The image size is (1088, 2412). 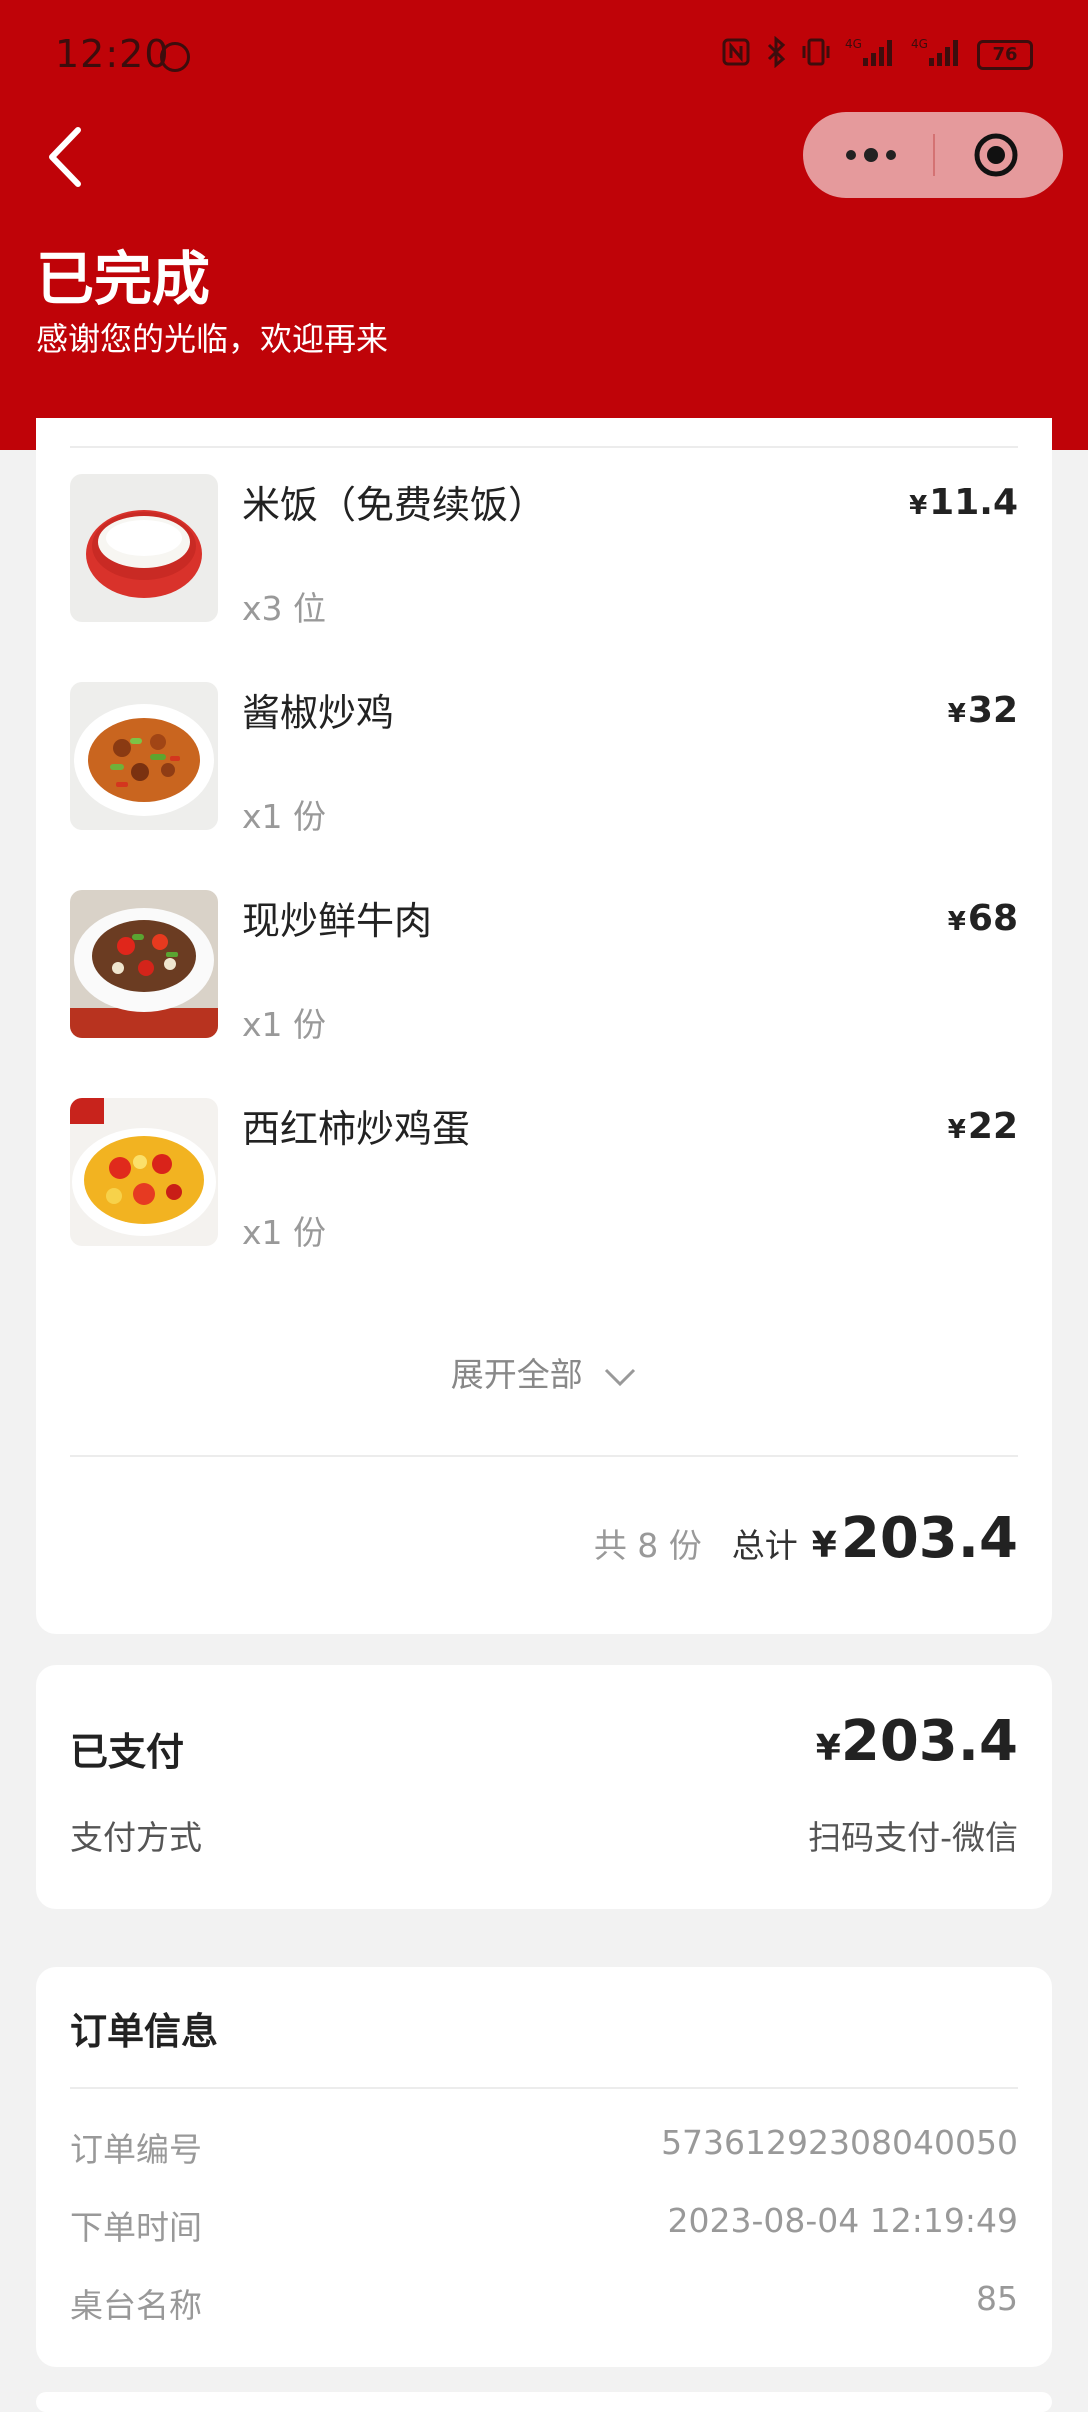 What do you see at coordinates (136, 1837) in the screenshot?
I see `payment-method-label: 支付方式` at bounding box center [136, 1837].